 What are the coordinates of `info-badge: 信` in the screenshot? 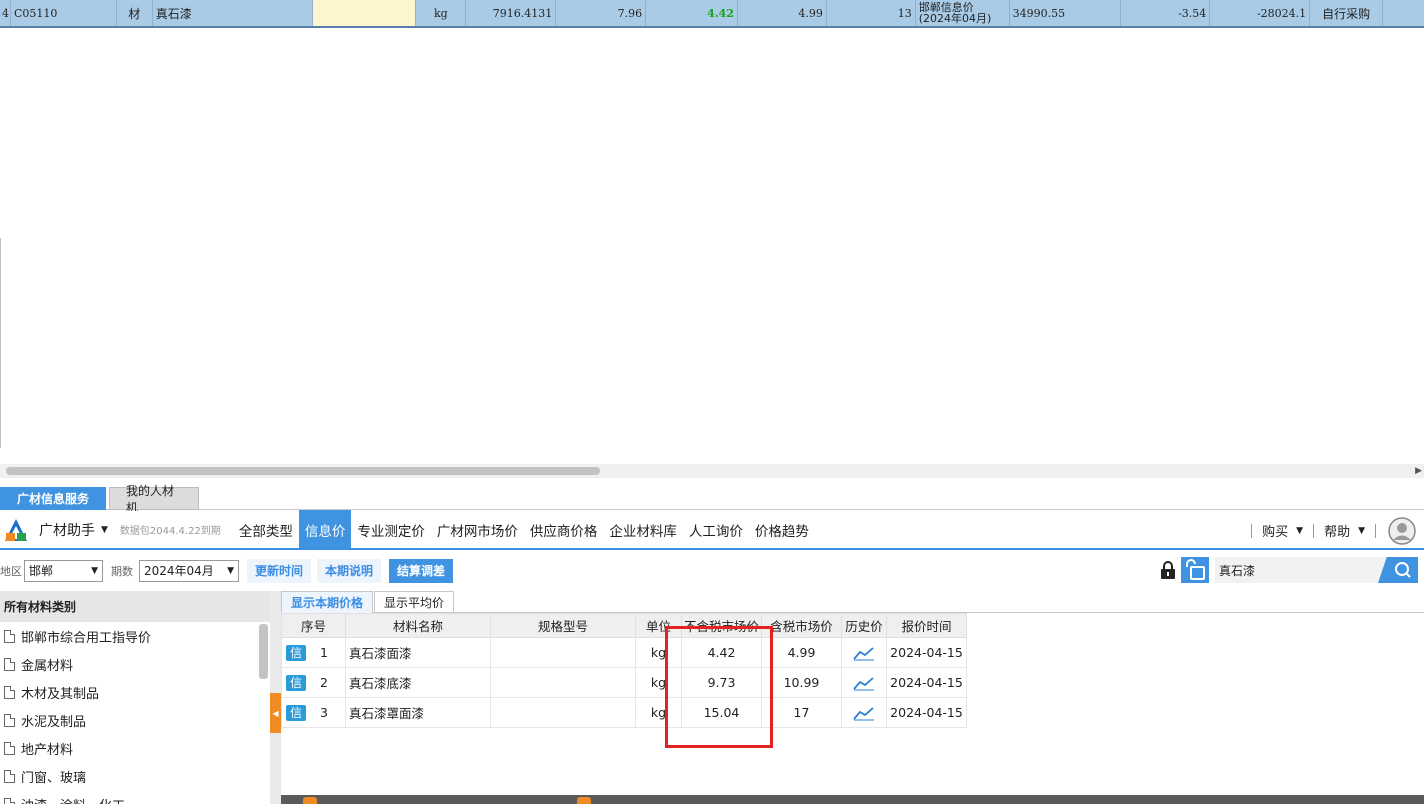 It's located at (296, 712).